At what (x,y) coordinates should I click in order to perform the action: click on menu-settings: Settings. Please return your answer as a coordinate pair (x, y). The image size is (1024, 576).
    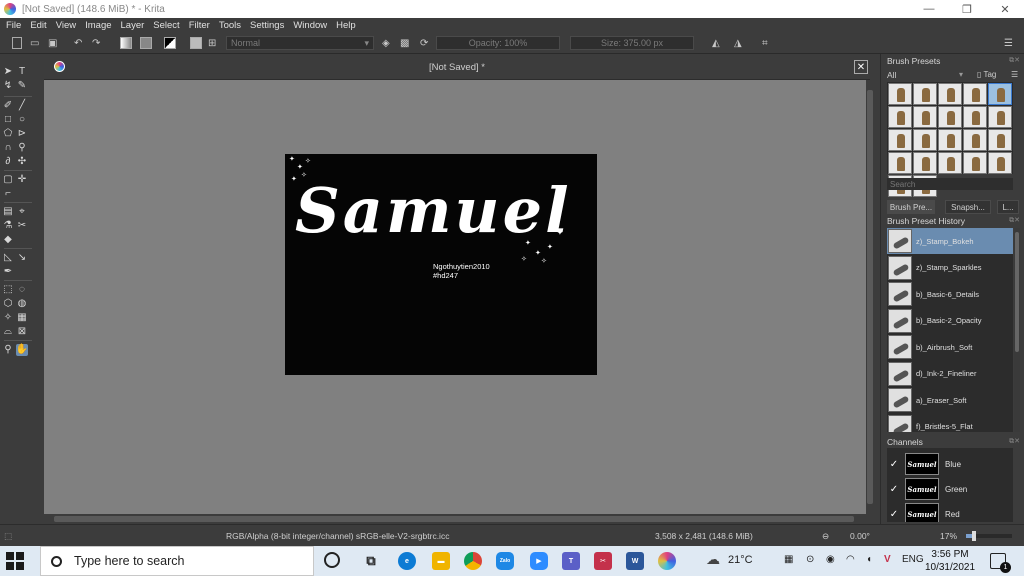
    Looking at the image, I should click on (267, 25).